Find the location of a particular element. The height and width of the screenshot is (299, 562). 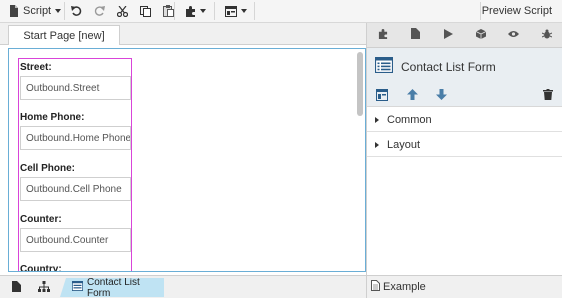

script-menu: Script is located at coordinates (35, 11).